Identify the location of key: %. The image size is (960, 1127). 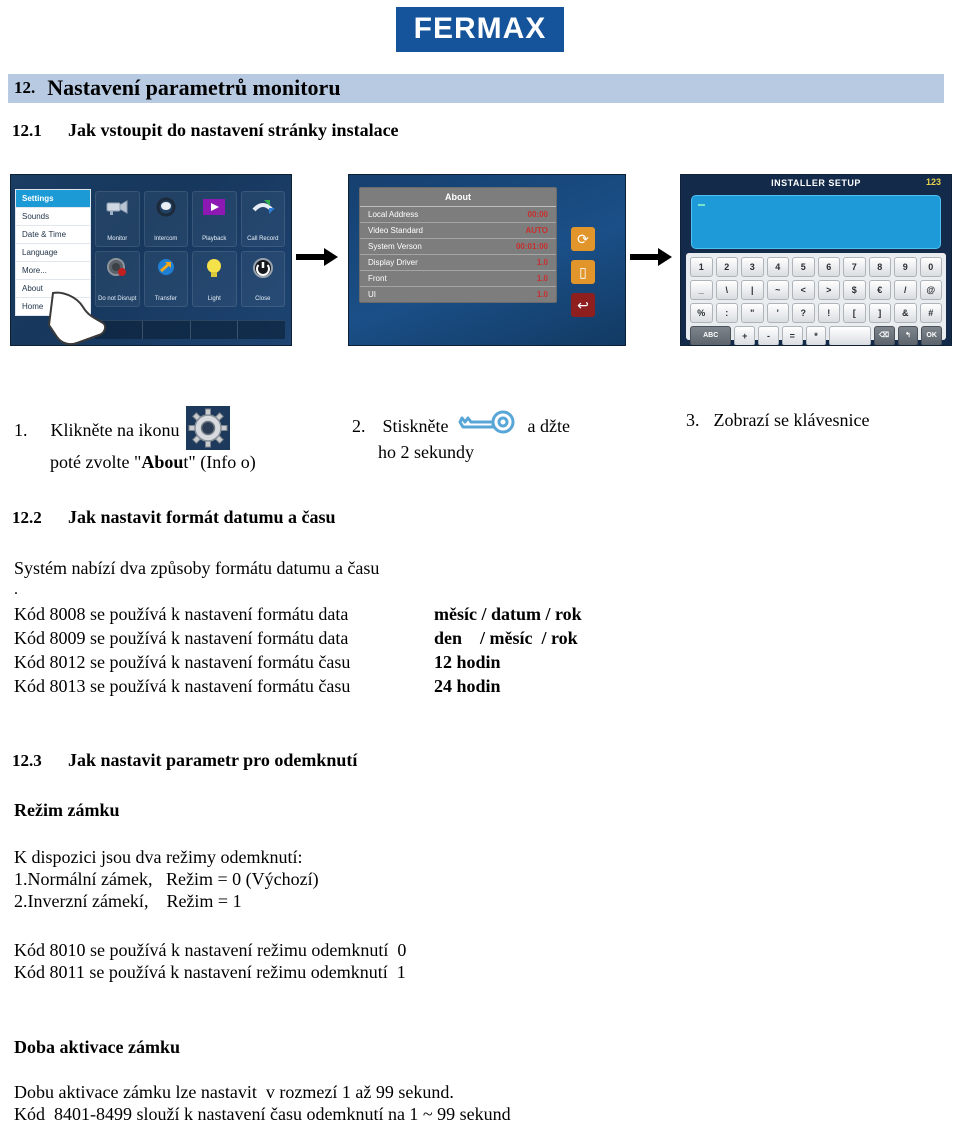
(701, 313).